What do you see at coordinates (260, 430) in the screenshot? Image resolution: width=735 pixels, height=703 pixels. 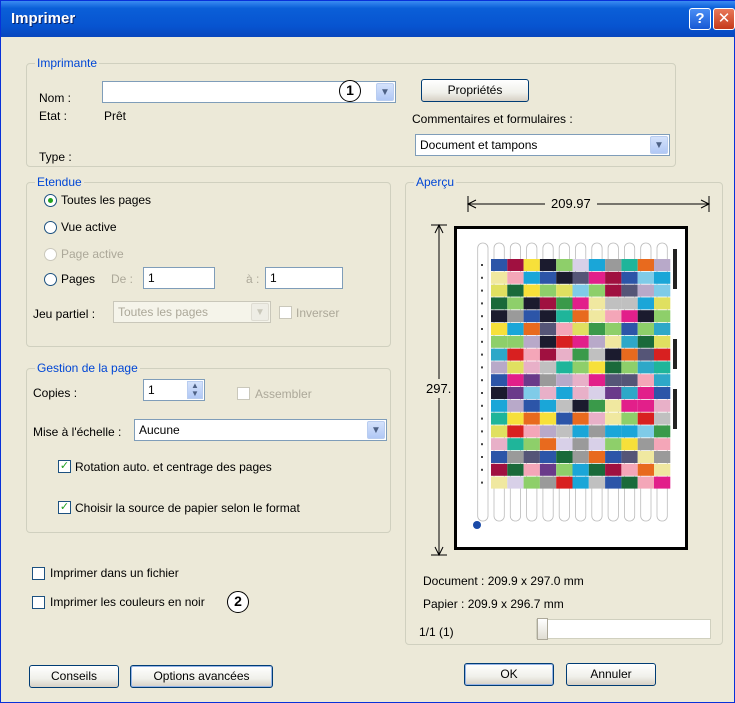 I see `scaling-select: Aucune ▼` at bounding box center [260, 430].